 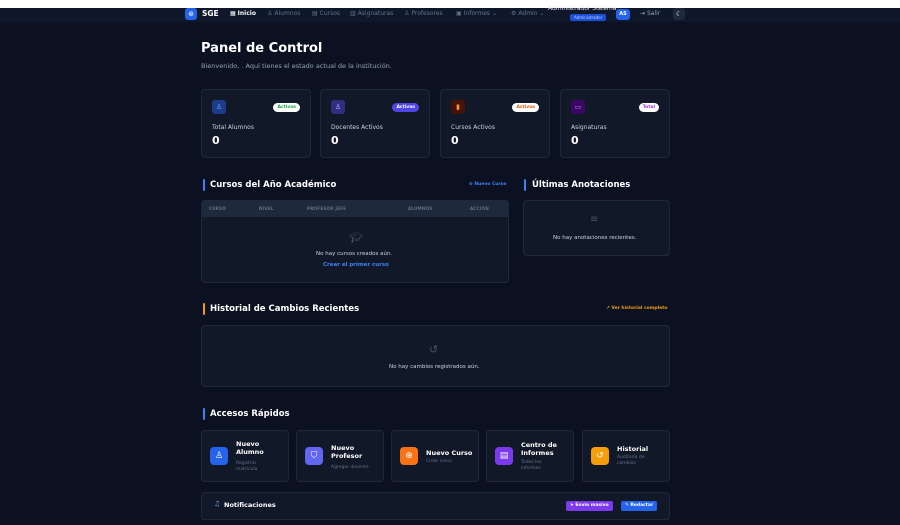 What do you see at coordinates (514, 13) in the screenshot?
I see `settings-icon: ⚙` at bounding box center [514, 13].